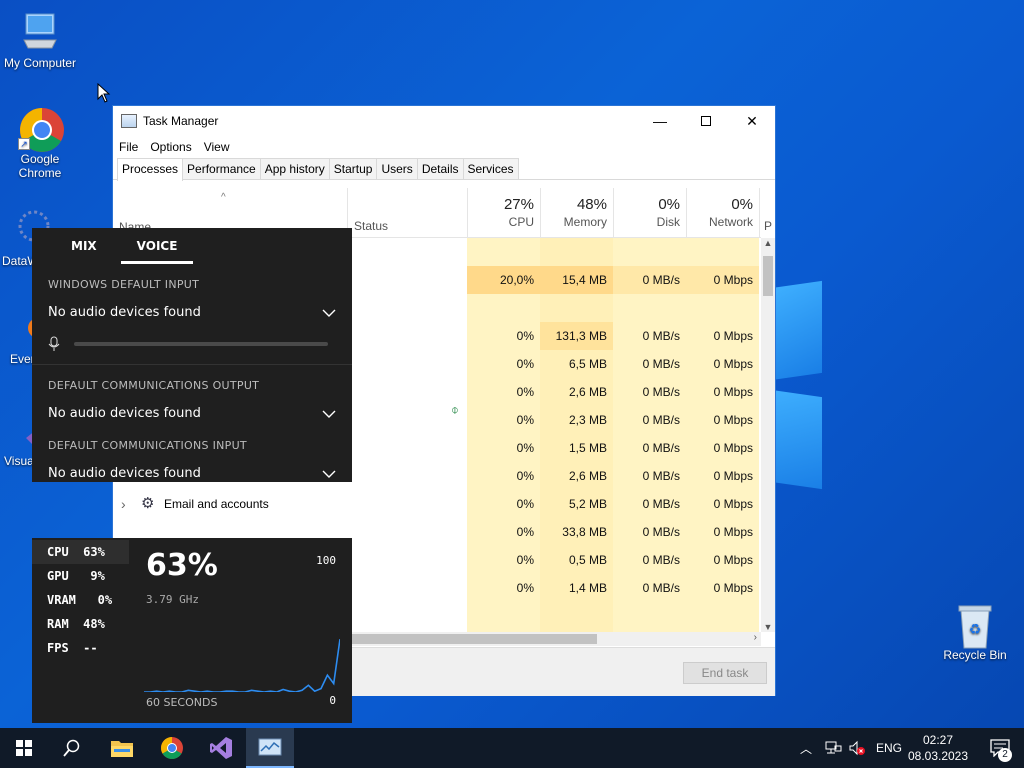  What do you see at coordinates (437, 504) in the screenshot?
I see `table-row: › ⚙ Email and accounts 0% 5,2 MB 0 MB/s 0 Mbps` at bounding box center [437, 504].